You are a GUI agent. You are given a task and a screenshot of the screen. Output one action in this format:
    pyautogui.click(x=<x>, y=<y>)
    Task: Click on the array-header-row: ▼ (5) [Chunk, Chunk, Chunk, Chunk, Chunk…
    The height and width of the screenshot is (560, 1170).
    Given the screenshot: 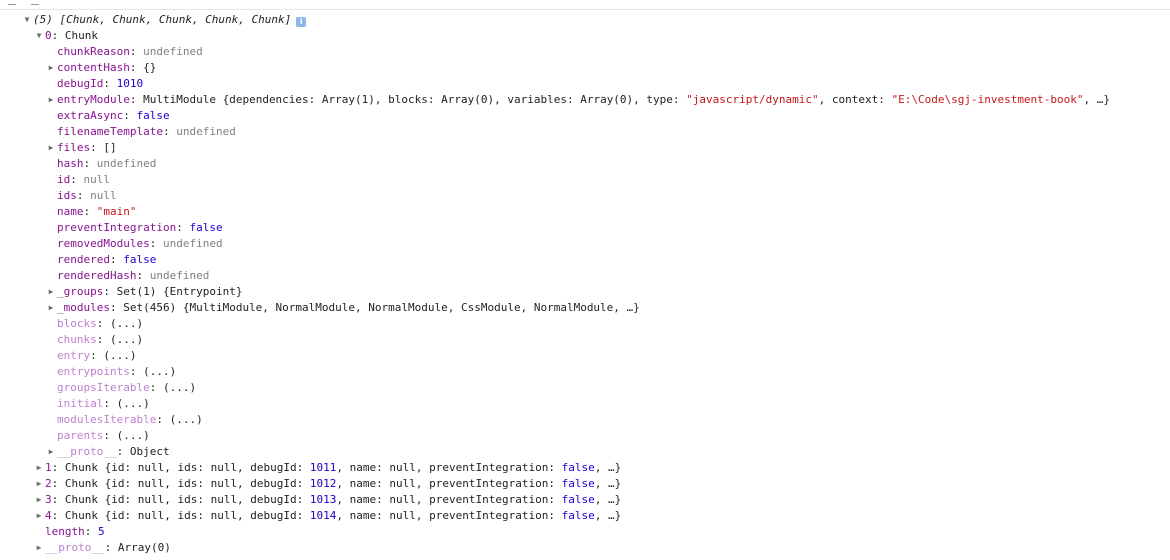 What is the action you would take?
    pyautogui.click(x=585, y=20)
    